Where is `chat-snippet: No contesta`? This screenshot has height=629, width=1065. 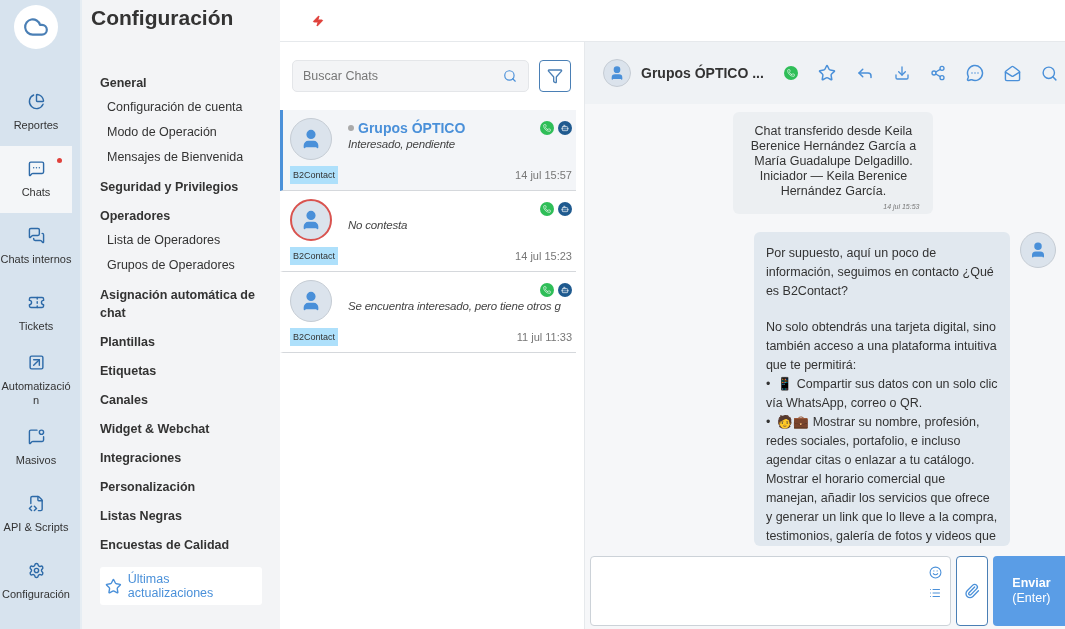 chat-snippet: No contesta is located at coordinates (378, 225).